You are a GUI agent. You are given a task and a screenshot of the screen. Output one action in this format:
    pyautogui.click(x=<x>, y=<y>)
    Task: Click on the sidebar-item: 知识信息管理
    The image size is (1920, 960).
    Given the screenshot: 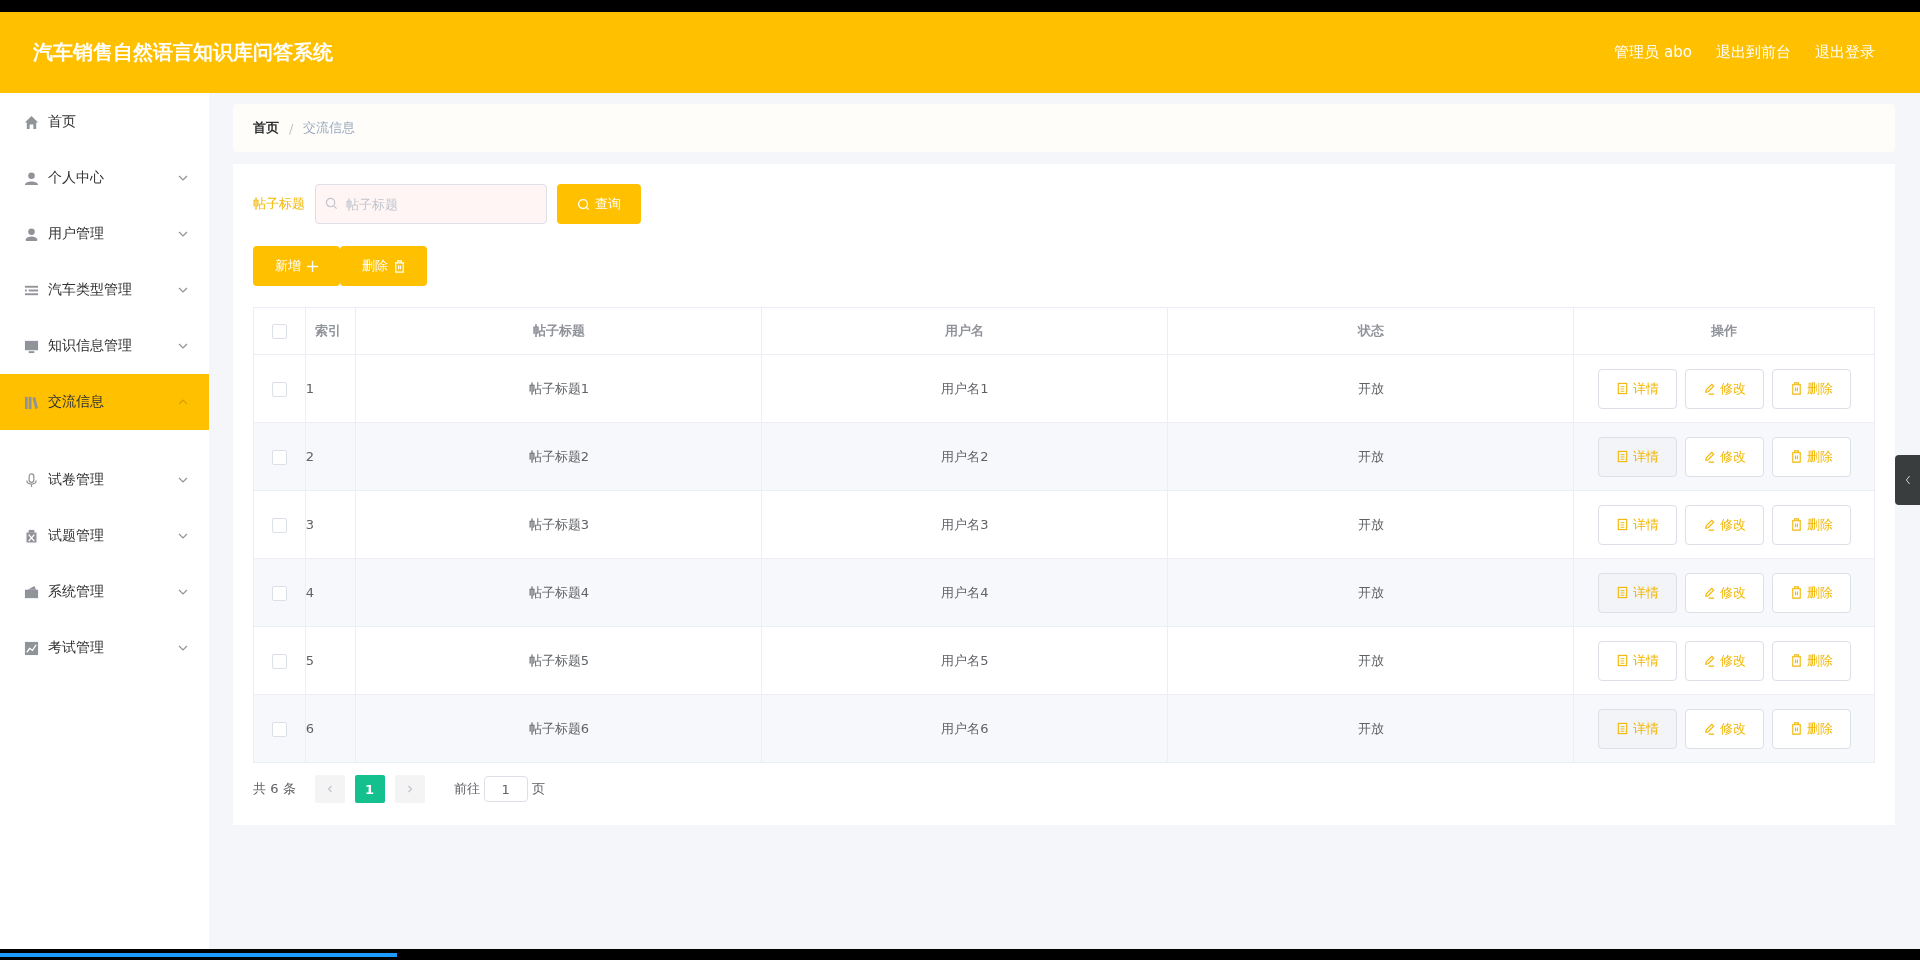 What is the action you would take?
    pyautogui.click(x=104, y=346)
    